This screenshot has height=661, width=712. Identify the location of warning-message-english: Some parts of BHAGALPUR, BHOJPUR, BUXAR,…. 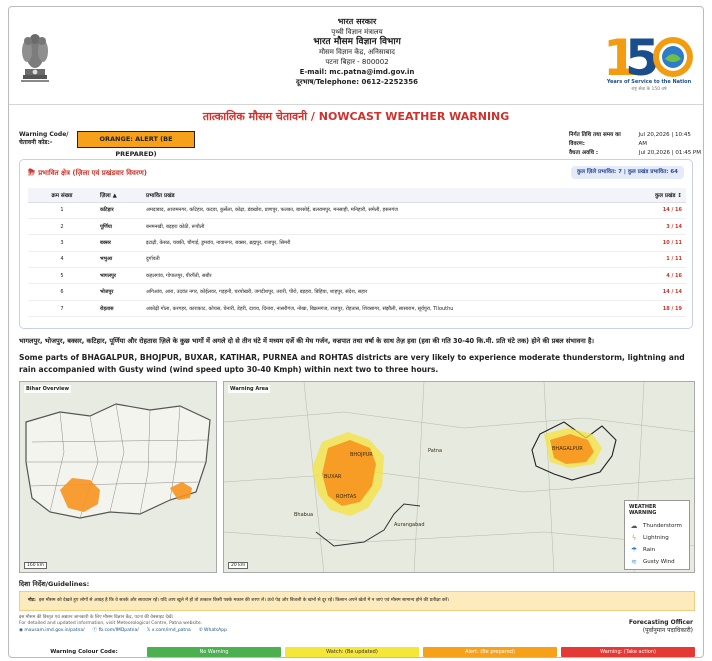
(352, 363).